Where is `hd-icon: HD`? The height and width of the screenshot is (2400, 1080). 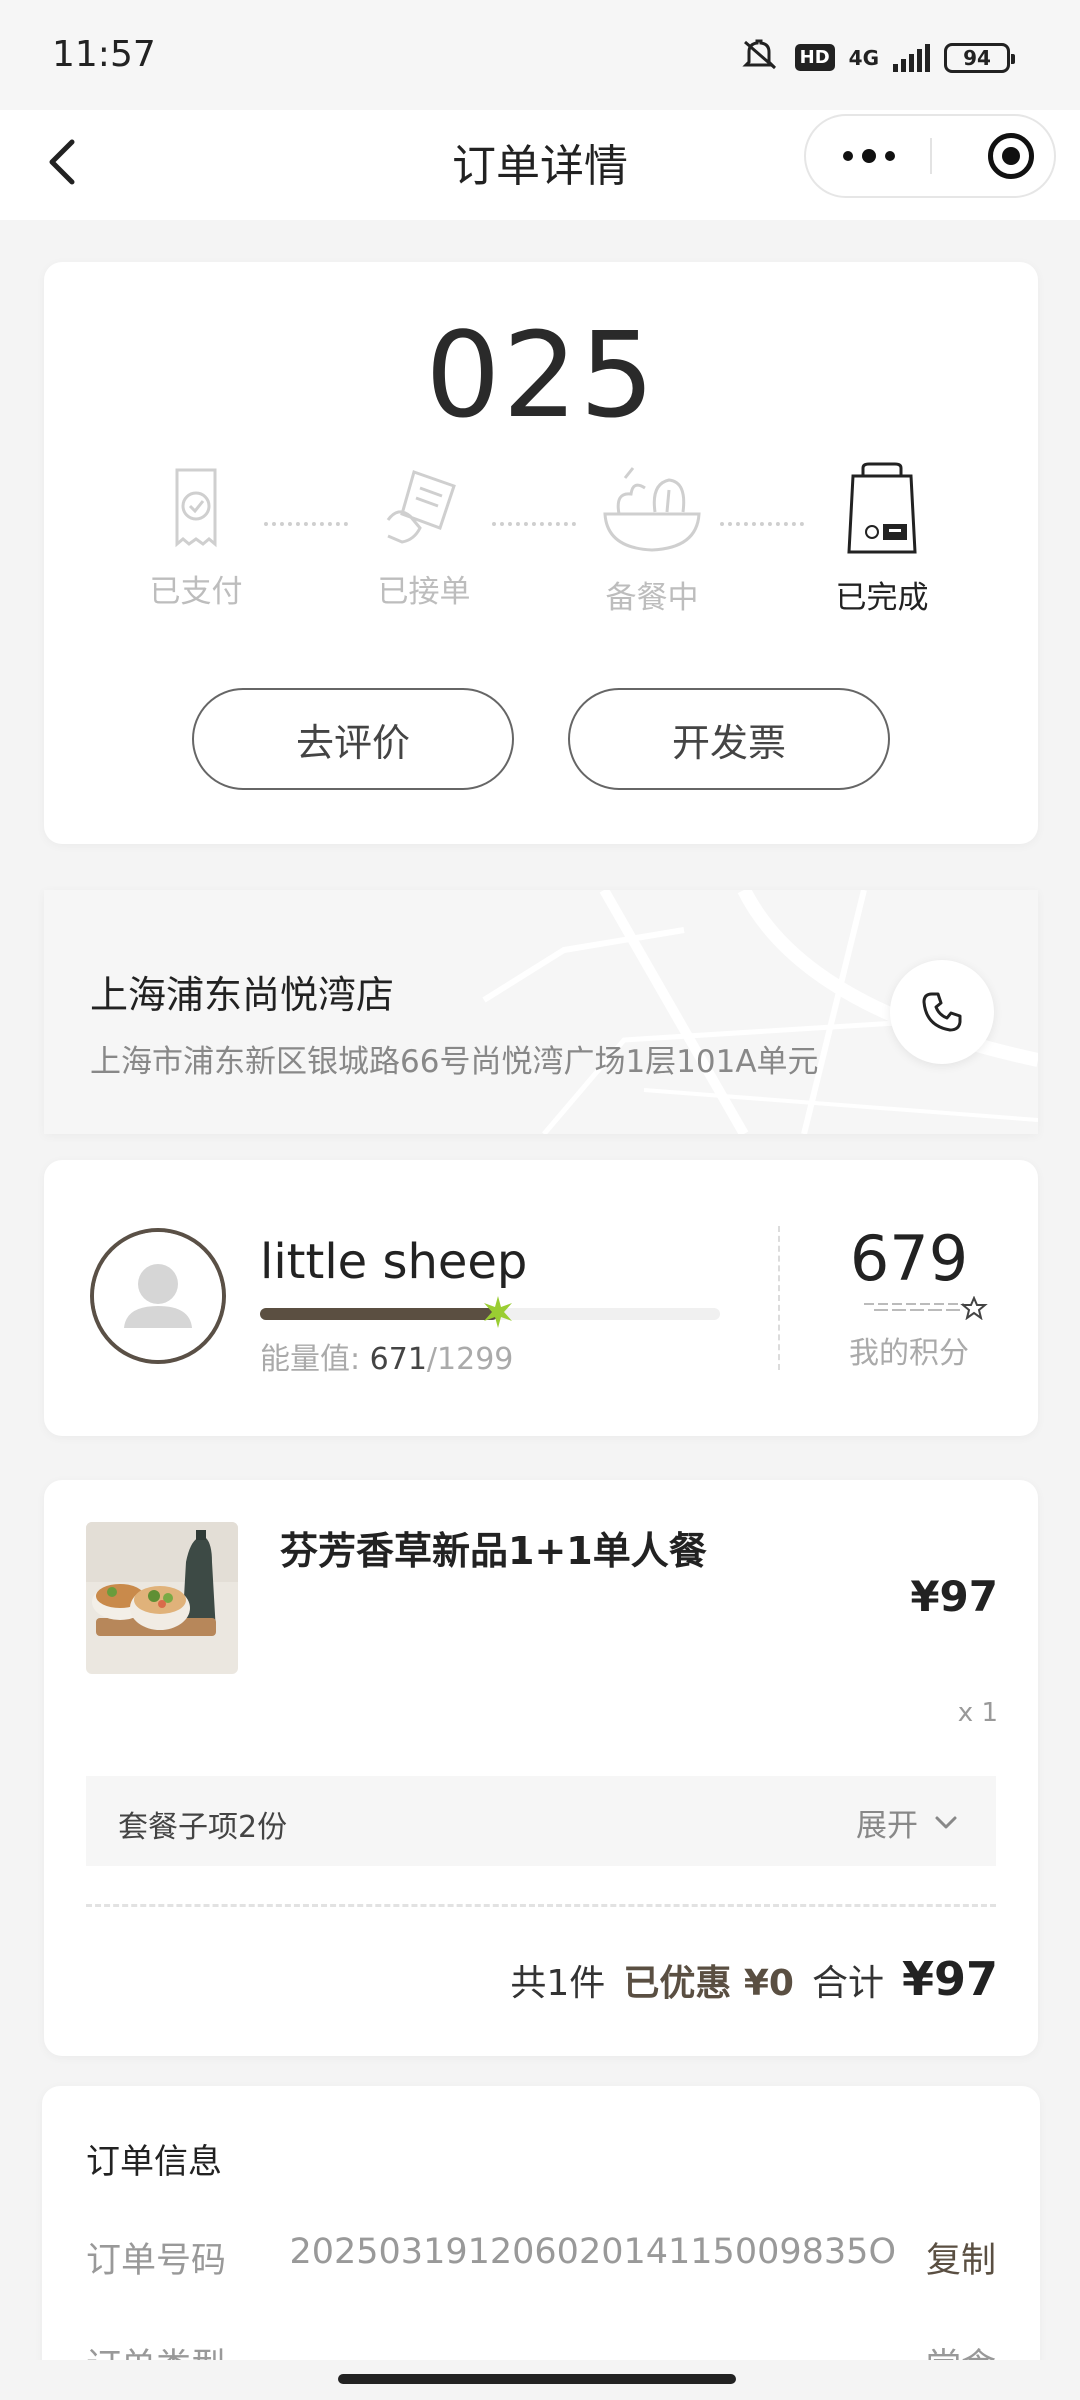
hd-icon: HD is located at coordinates (814, 57).